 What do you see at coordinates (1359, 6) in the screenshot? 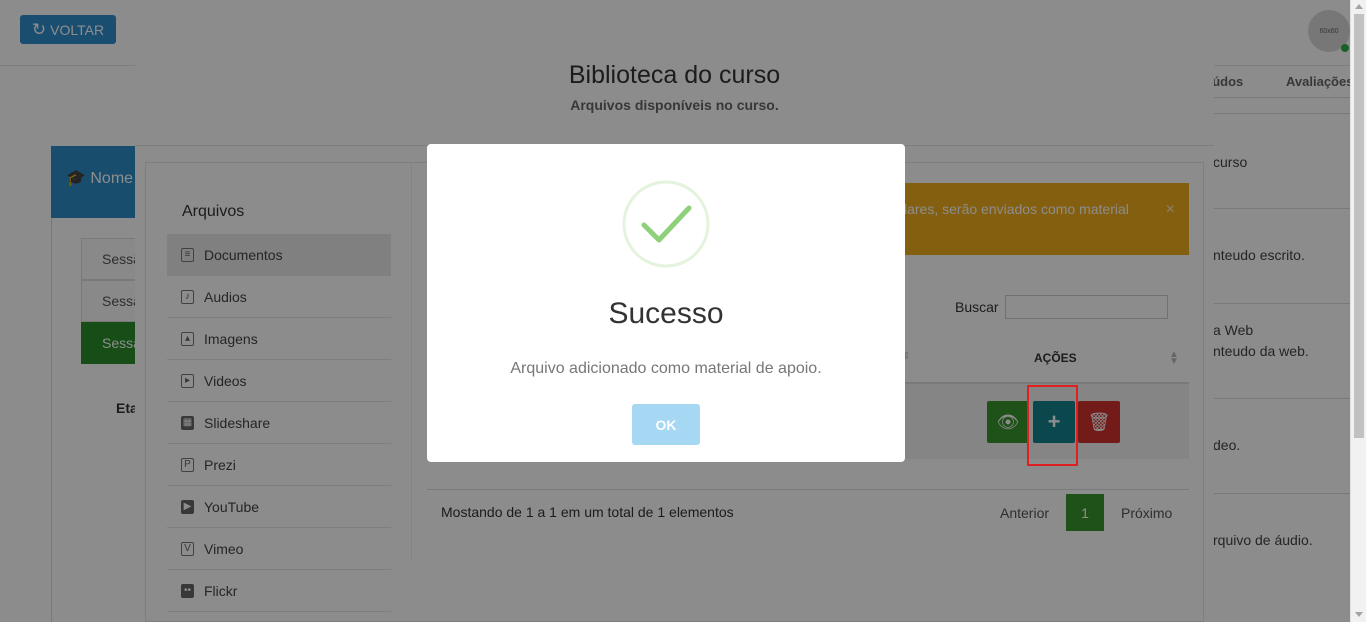
I see `scroll-up-arrow-icon` at bounding box center [1359, 6].